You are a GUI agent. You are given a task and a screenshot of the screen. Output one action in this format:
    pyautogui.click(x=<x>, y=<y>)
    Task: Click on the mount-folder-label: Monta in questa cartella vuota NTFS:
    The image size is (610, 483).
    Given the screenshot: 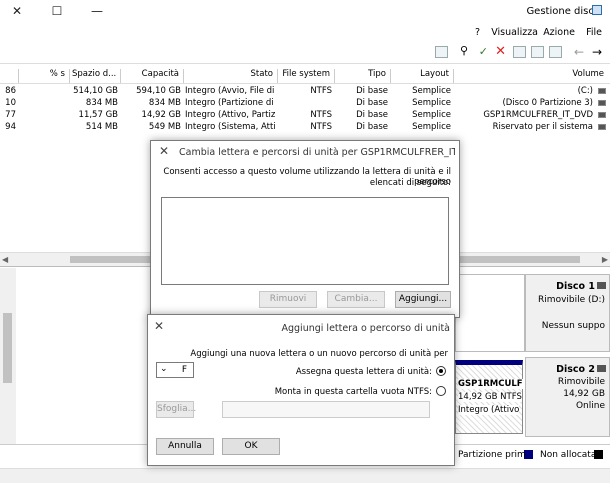 What is the action you would take?
    pyautogui.click(x=353, y=392)
    